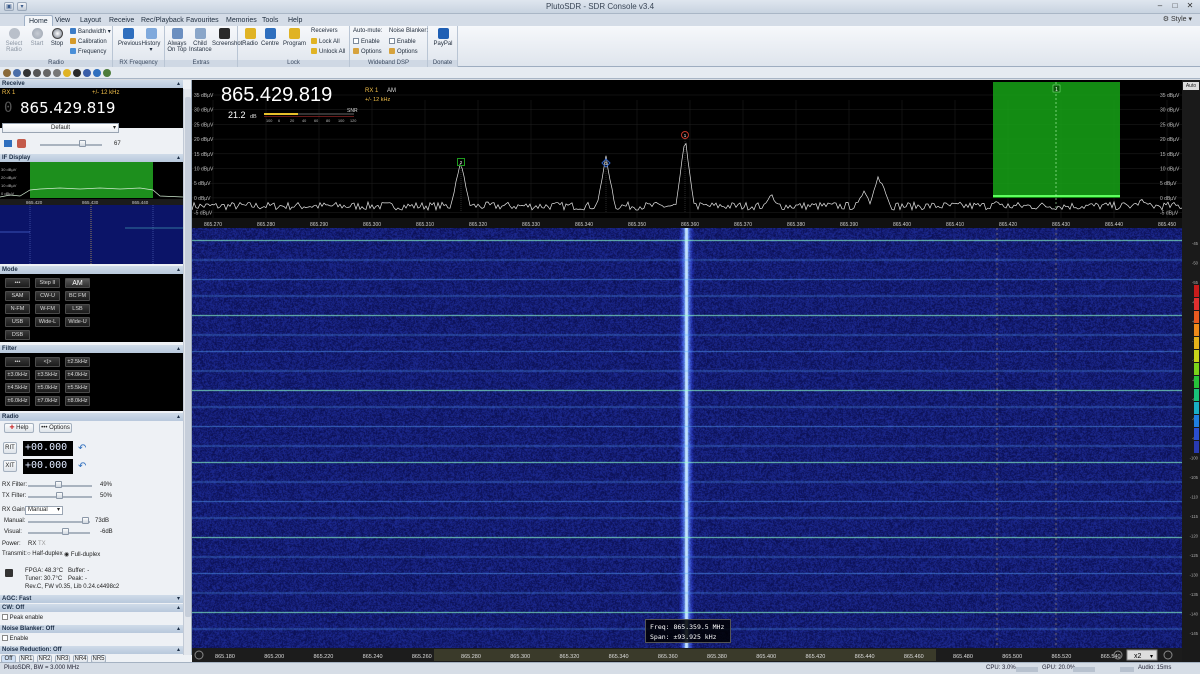 This screenshot has width=1200, height=674. I want to click on lock-radio-button: Radio, so click(250, 37).